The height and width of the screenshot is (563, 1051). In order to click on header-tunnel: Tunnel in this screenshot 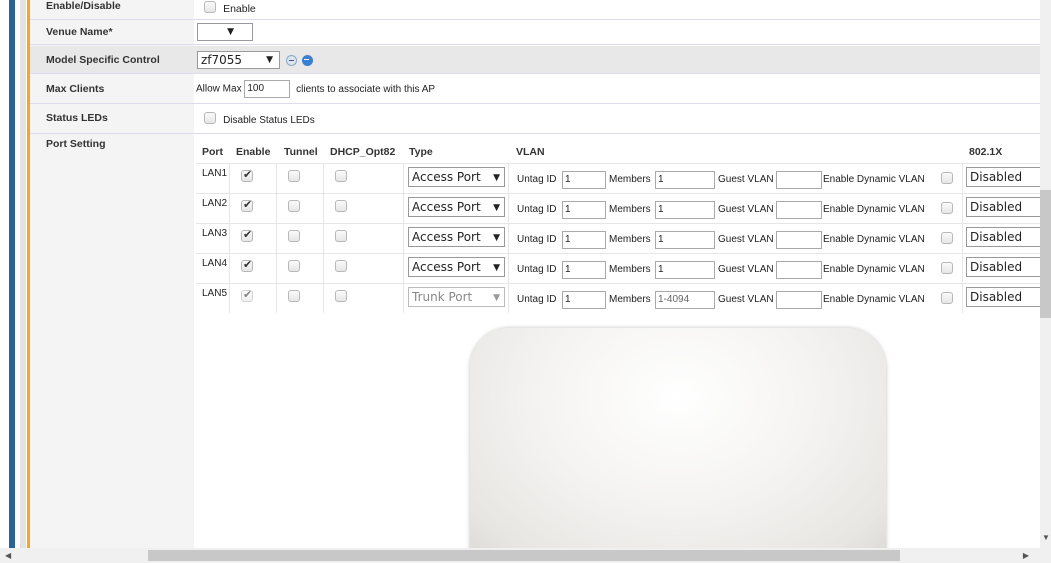, I will do `click(301, 152)`.